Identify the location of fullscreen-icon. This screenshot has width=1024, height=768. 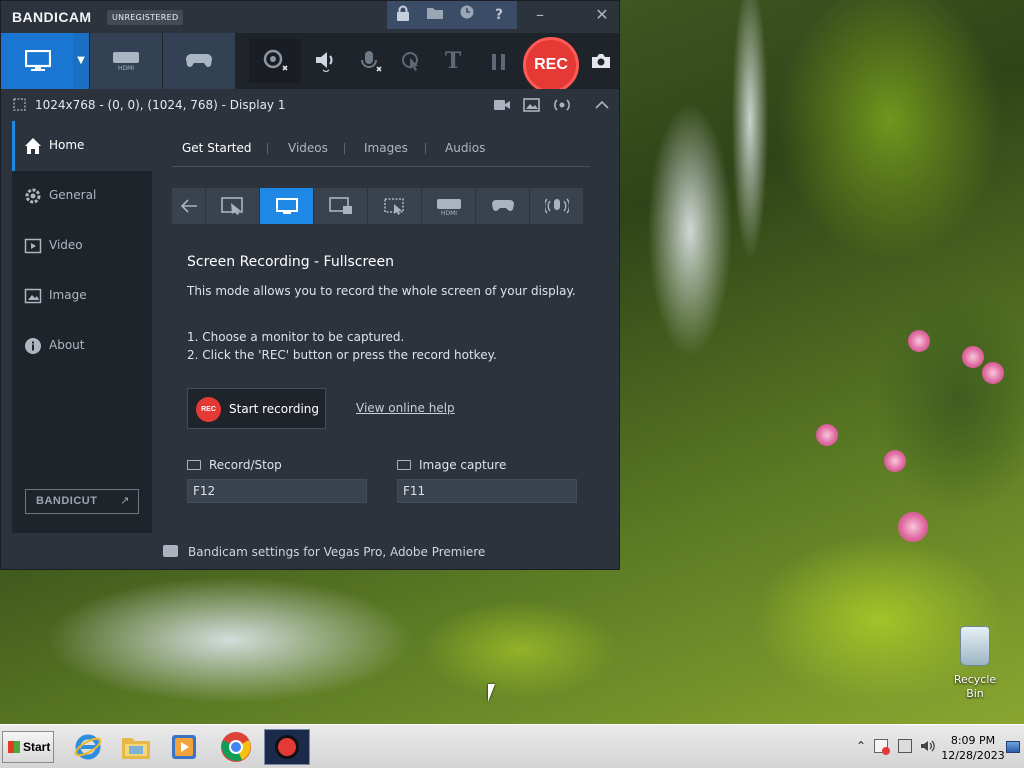
(287, 206).